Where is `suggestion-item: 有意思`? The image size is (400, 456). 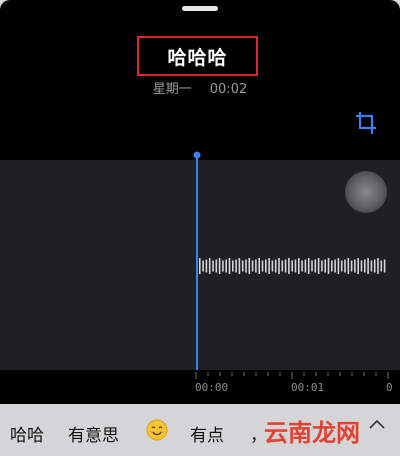 suggestion-item: 有意思 is located at coordinates (93, 433).